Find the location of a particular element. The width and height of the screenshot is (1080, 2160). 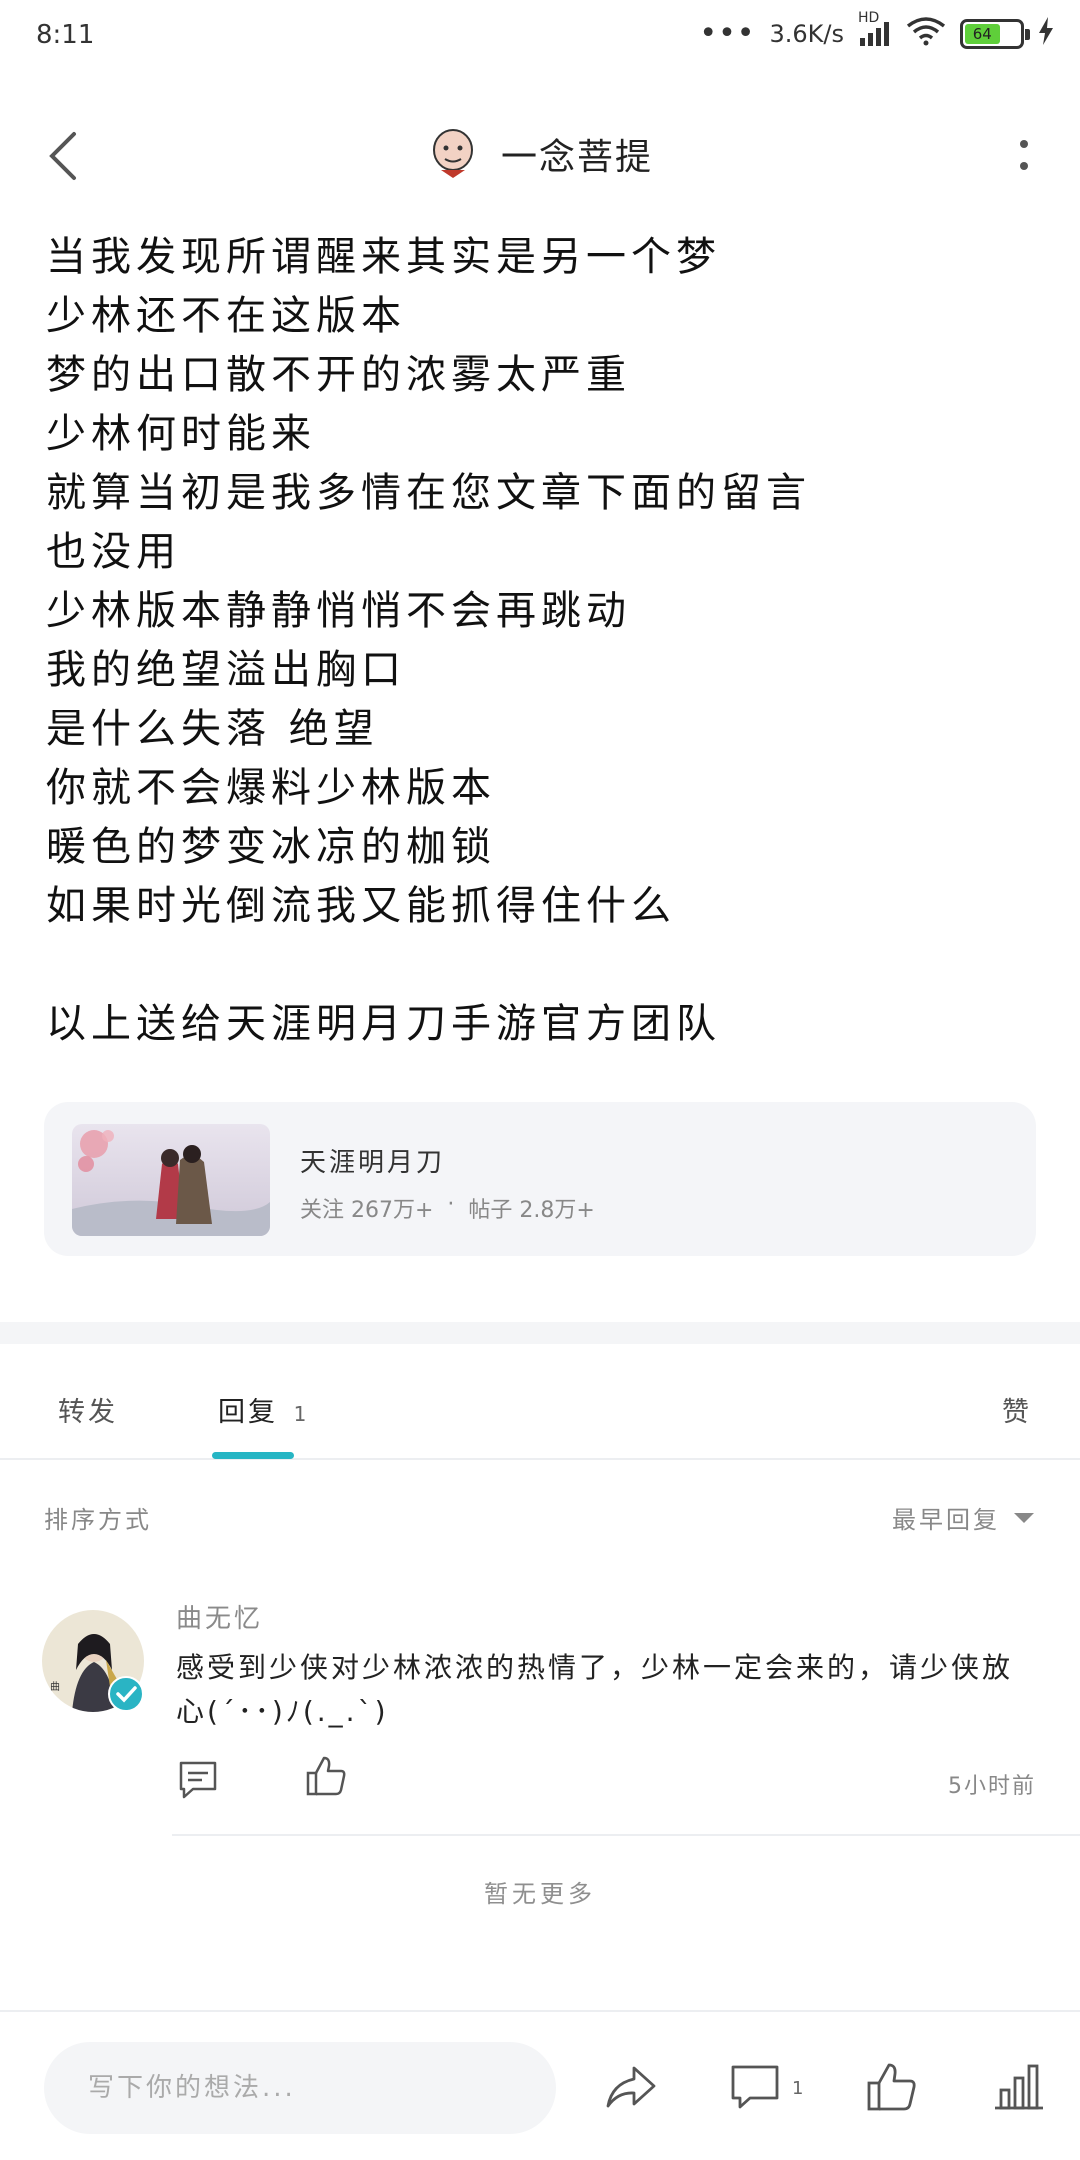

post-line: 梦的出口散不开的浓雾太严重 is located at coordinates (338, 375).